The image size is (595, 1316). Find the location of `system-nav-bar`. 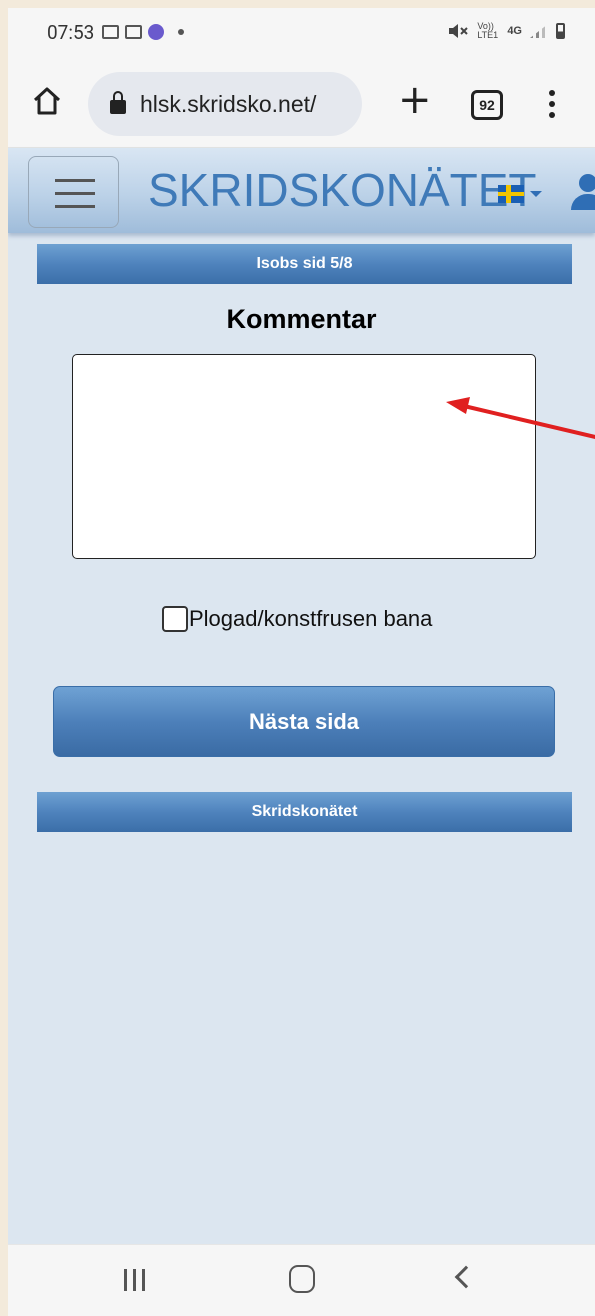

system-nav-bar is located at coordinates (301, 1280).